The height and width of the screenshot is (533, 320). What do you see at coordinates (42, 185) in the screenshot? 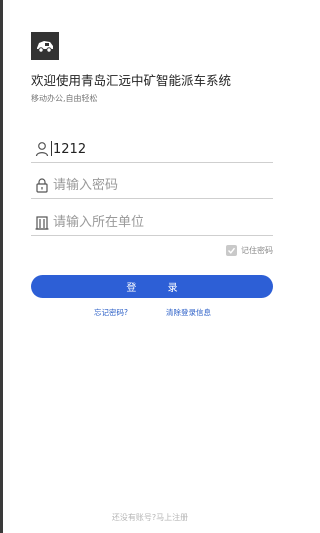
I see `lock-icon` at bounding box center [42, 185].